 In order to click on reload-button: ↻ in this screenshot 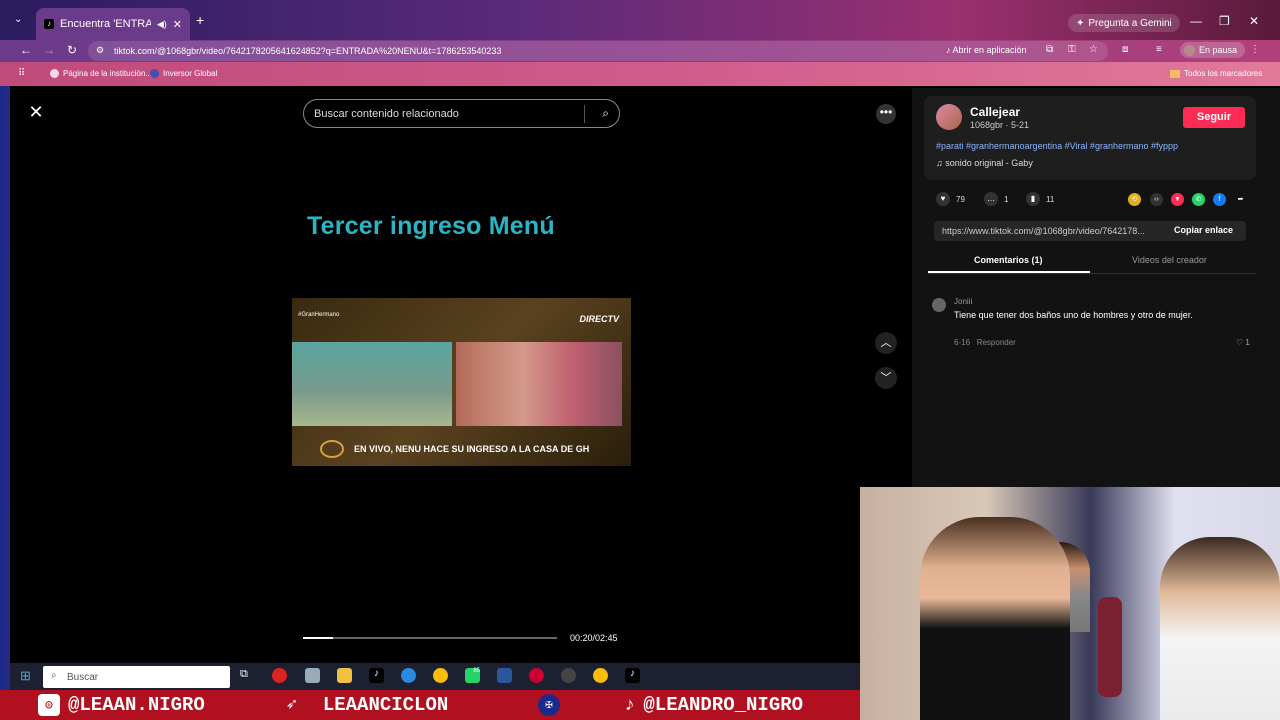, I will do `click(72, 50)`.